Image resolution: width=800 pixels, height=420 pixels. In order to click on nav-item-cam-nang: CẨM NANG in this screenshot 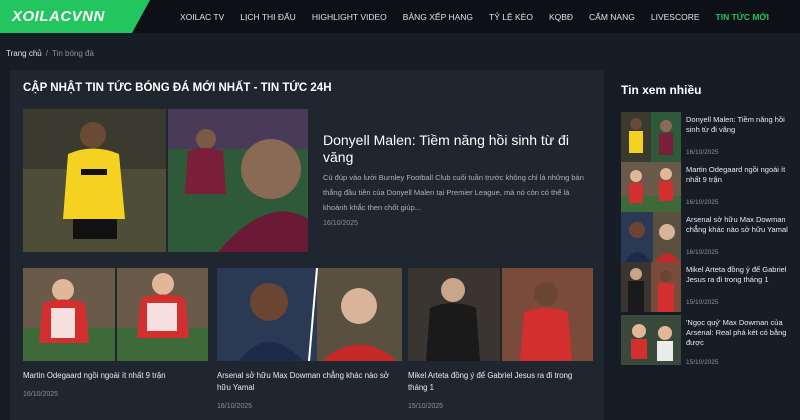, I will do `click(612, 17)`.